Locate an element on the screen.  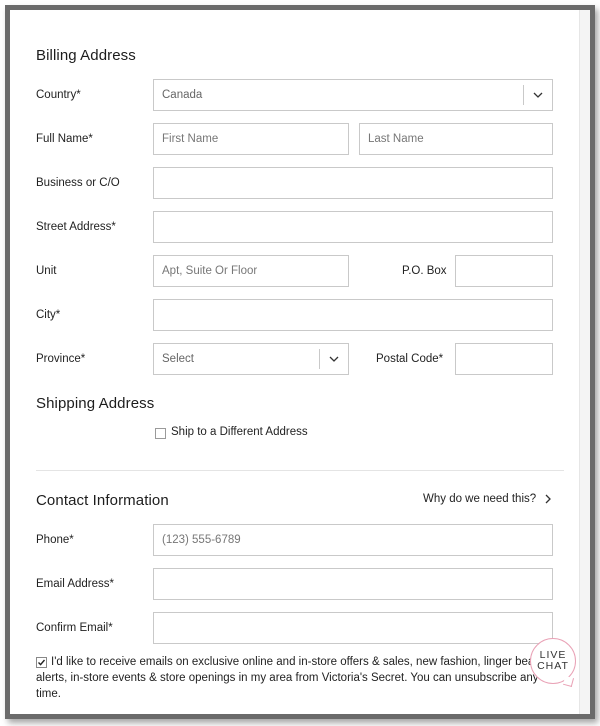
province-label: Province* is located at coordinates (61, 359).